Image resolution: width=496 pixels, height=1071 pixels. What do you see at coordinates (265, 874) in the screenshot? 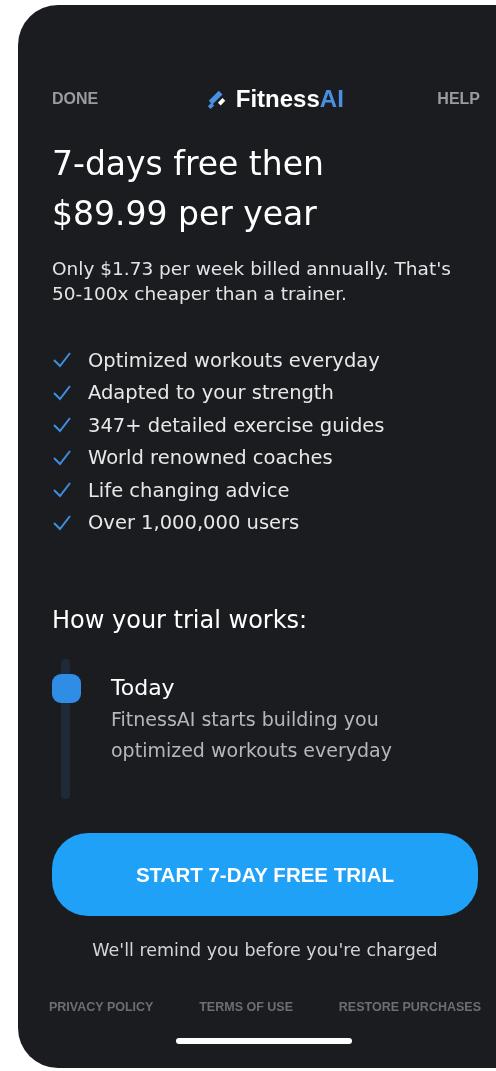
I see `start-trial-button: START 7-DAY FREE TRIAL` at bounding box center [265, 874].